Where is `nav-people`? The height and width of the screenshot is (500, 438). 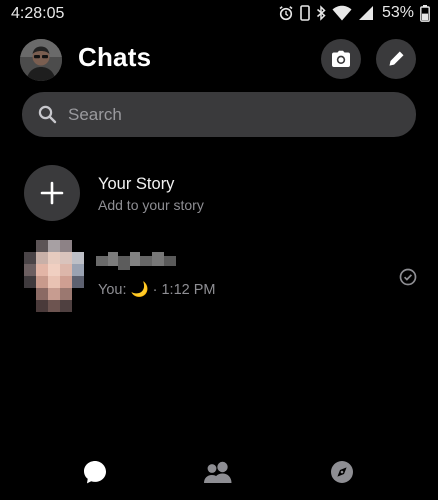 nav-people is located at coordinates (218, 472).